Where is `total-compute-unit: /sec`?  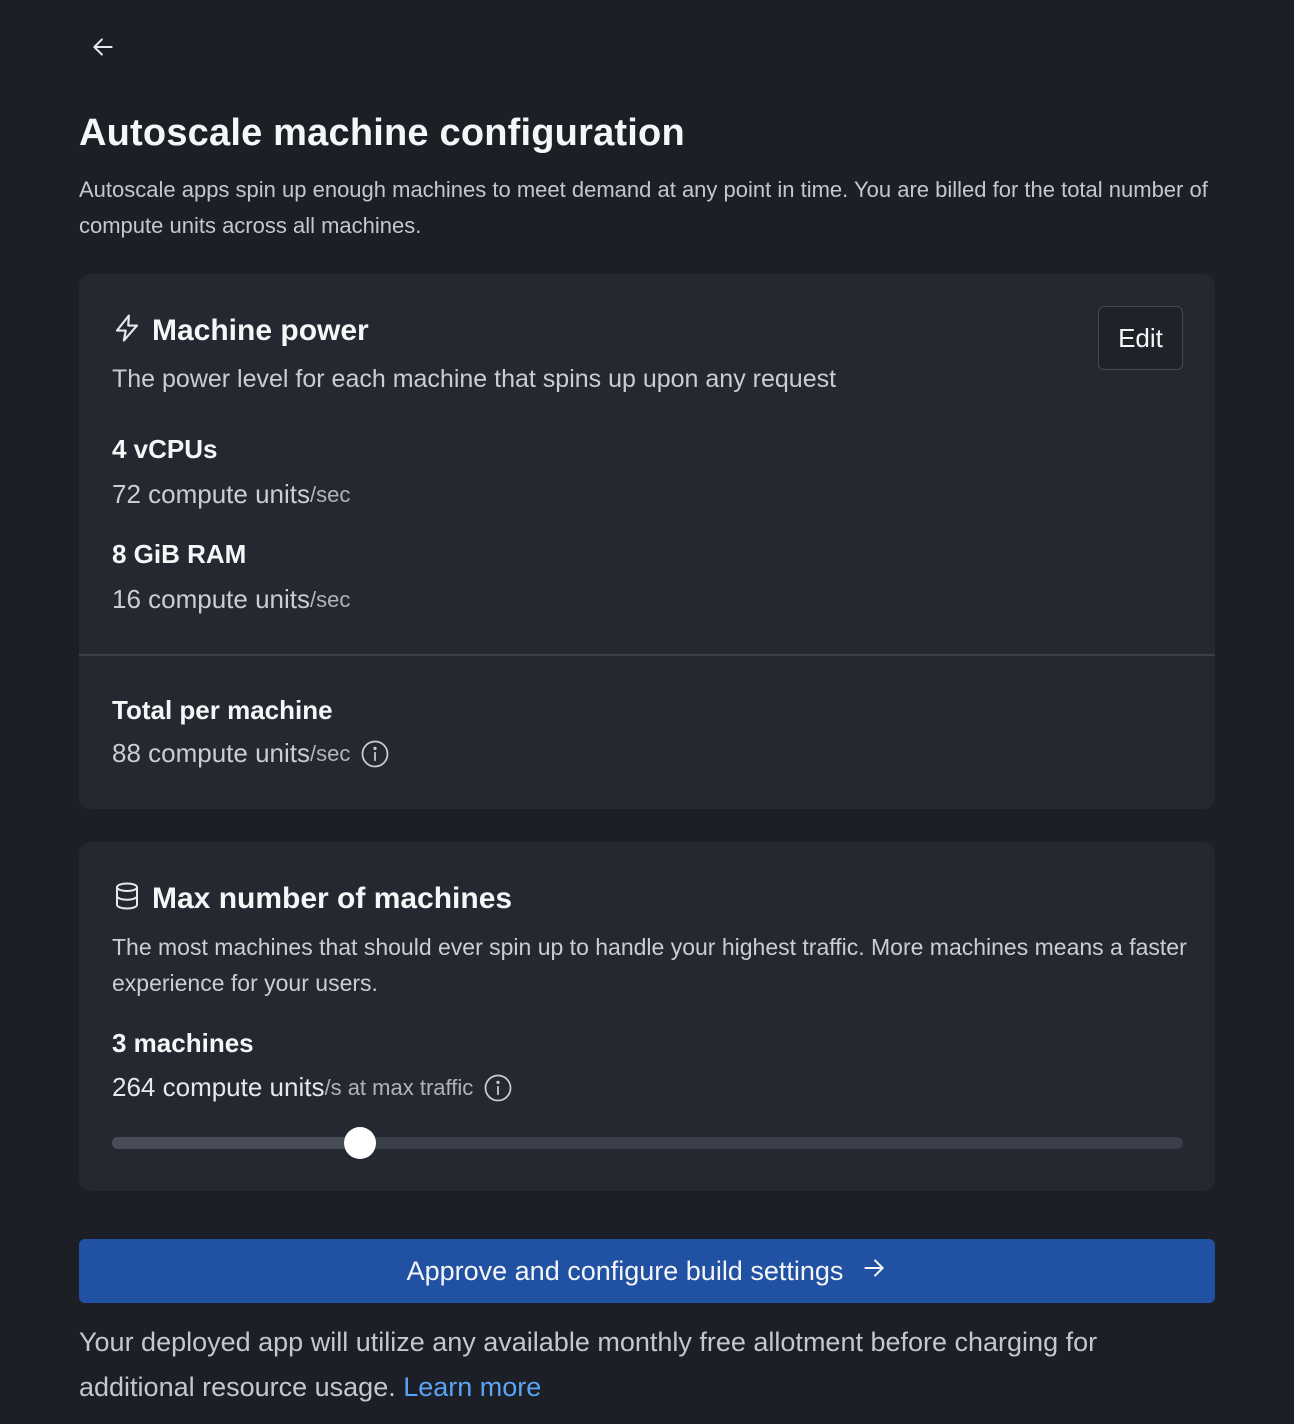 total-compute-unit: /sec is located at coordinates (330, 753).